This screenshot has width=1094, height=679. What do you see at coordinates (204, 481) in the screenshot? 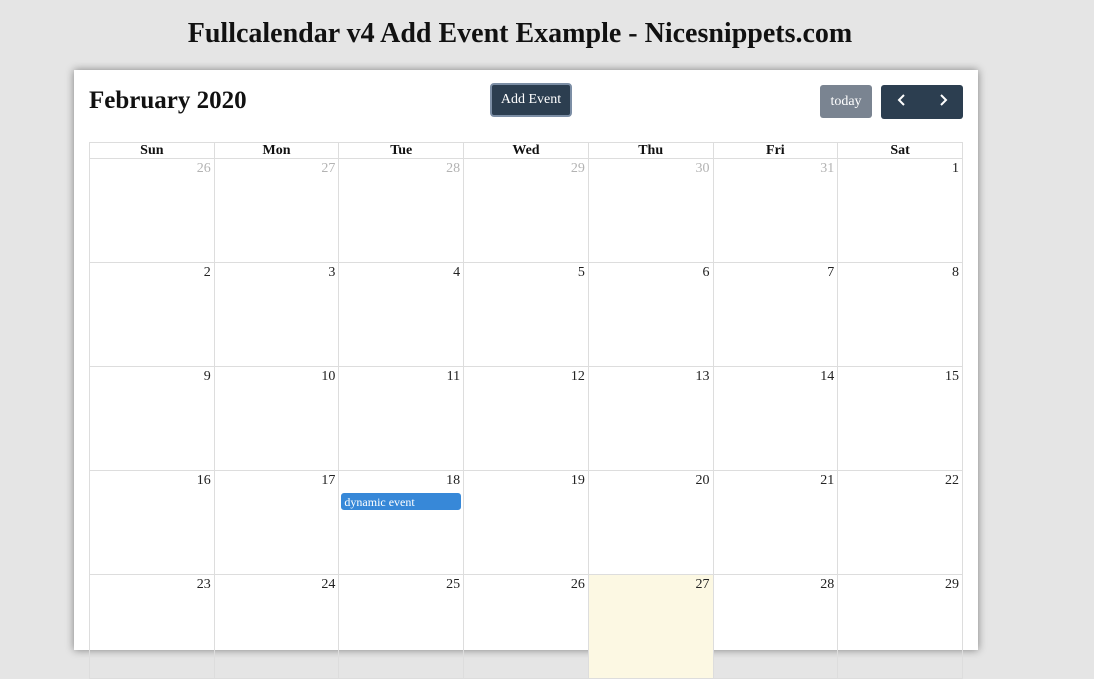
I see `day-number: 16` at bounding box center [204, 481].